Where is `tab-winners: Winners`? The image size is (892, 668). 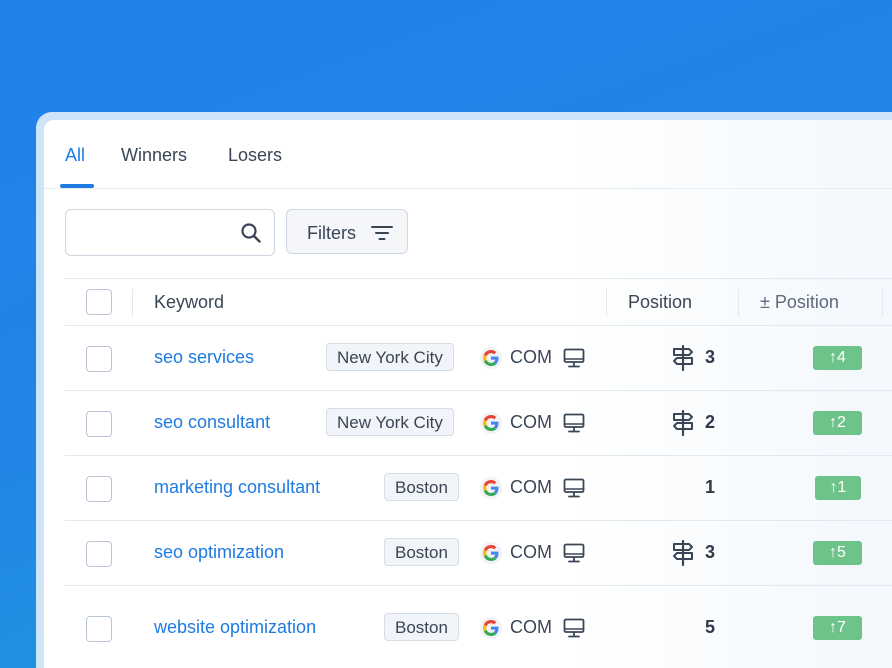 tab-winners: Winners is located at coordinates (154, 166).